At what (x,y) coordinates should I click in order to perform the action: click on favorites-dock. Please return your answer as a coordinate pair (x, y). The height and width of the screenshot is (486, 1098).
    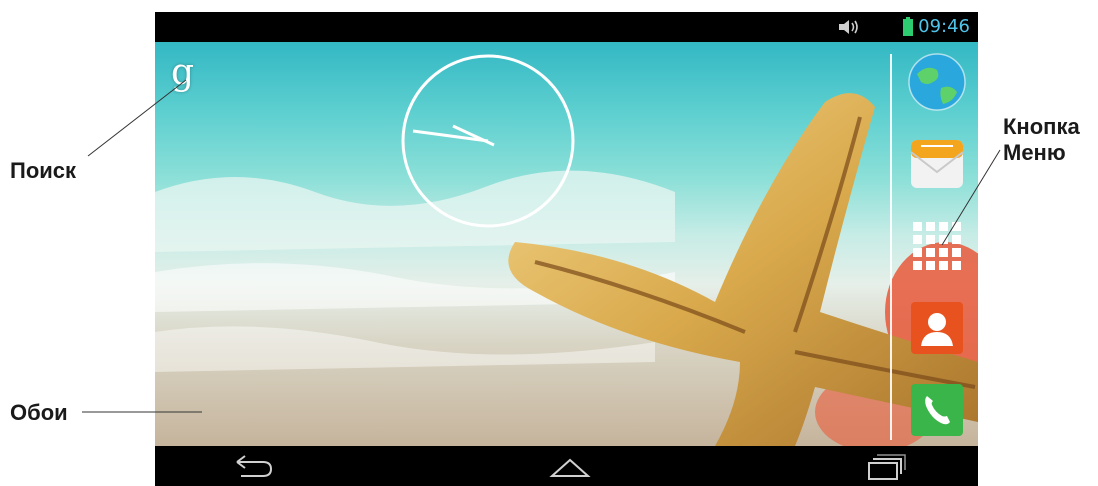
    Looking at the image, I should click on (937, 247).